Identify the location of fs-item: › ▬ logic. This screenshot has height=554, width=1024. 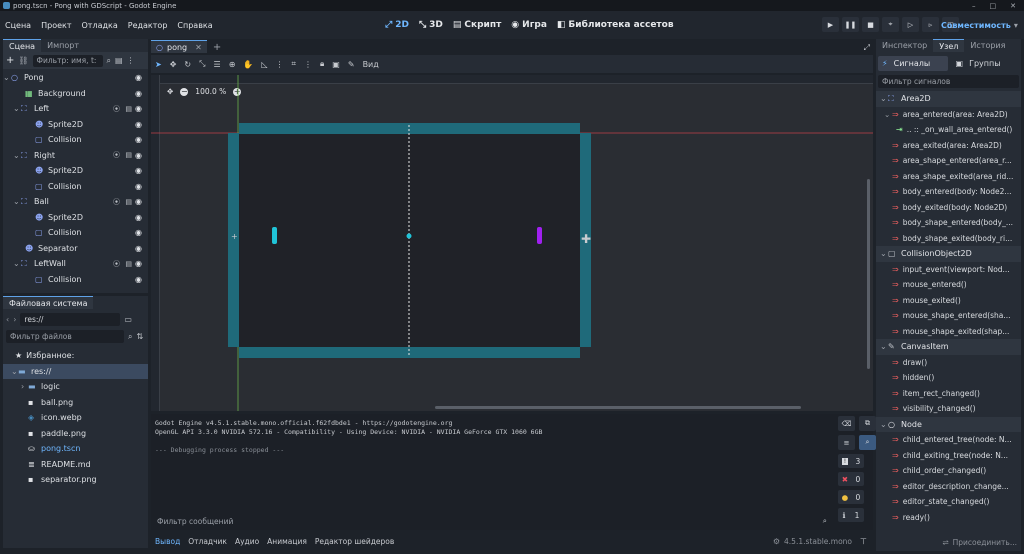
(75, 387).